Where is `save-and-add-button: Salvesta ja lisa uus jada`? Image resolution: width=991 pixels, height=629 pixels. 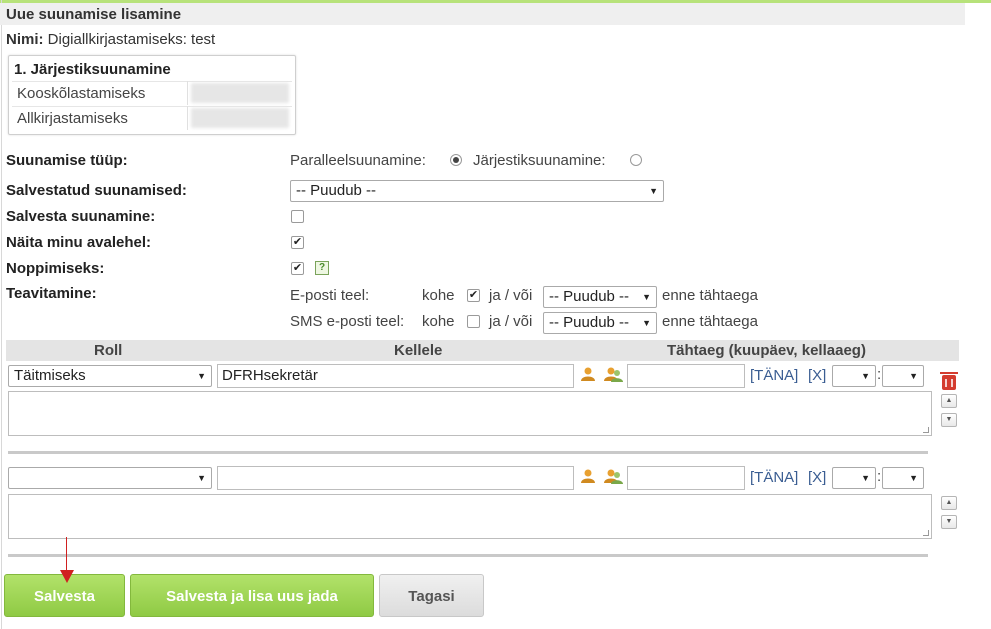 save-and-add-button: Salvesta ja lisa uus jada is located at coordinates (252, 595).